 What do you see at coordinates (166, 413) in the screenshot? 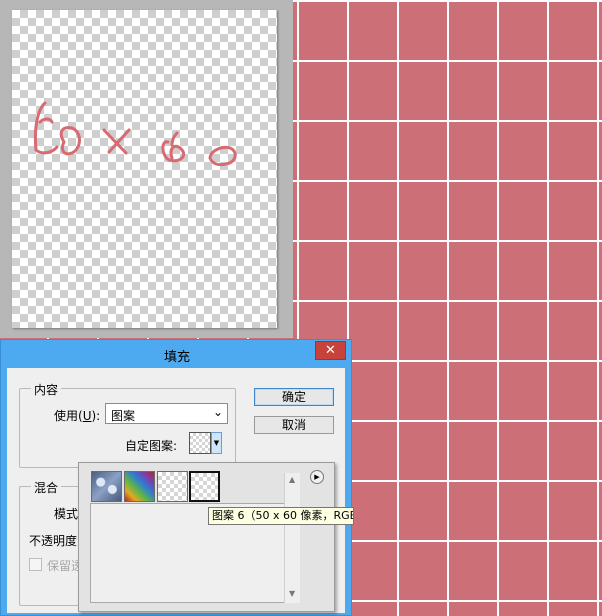
I see `use-select: 图案 ⌄` at bounding box center [166, 413].